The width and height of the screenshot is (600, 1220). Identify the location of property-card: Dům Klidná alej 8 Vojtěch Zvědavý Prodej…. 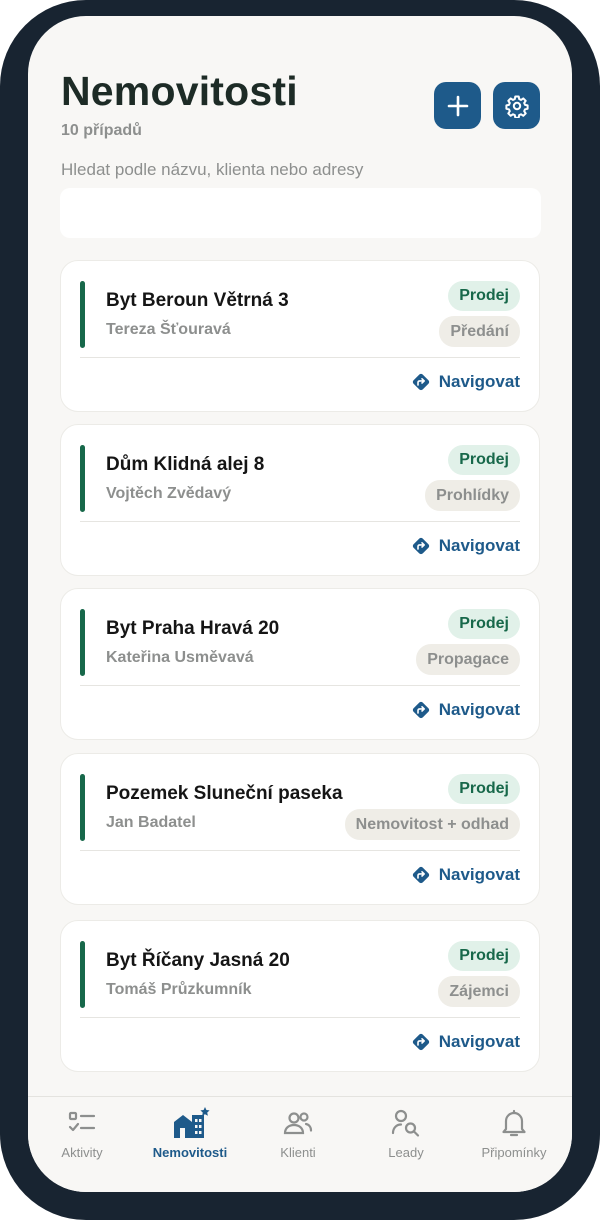
(300, 500).